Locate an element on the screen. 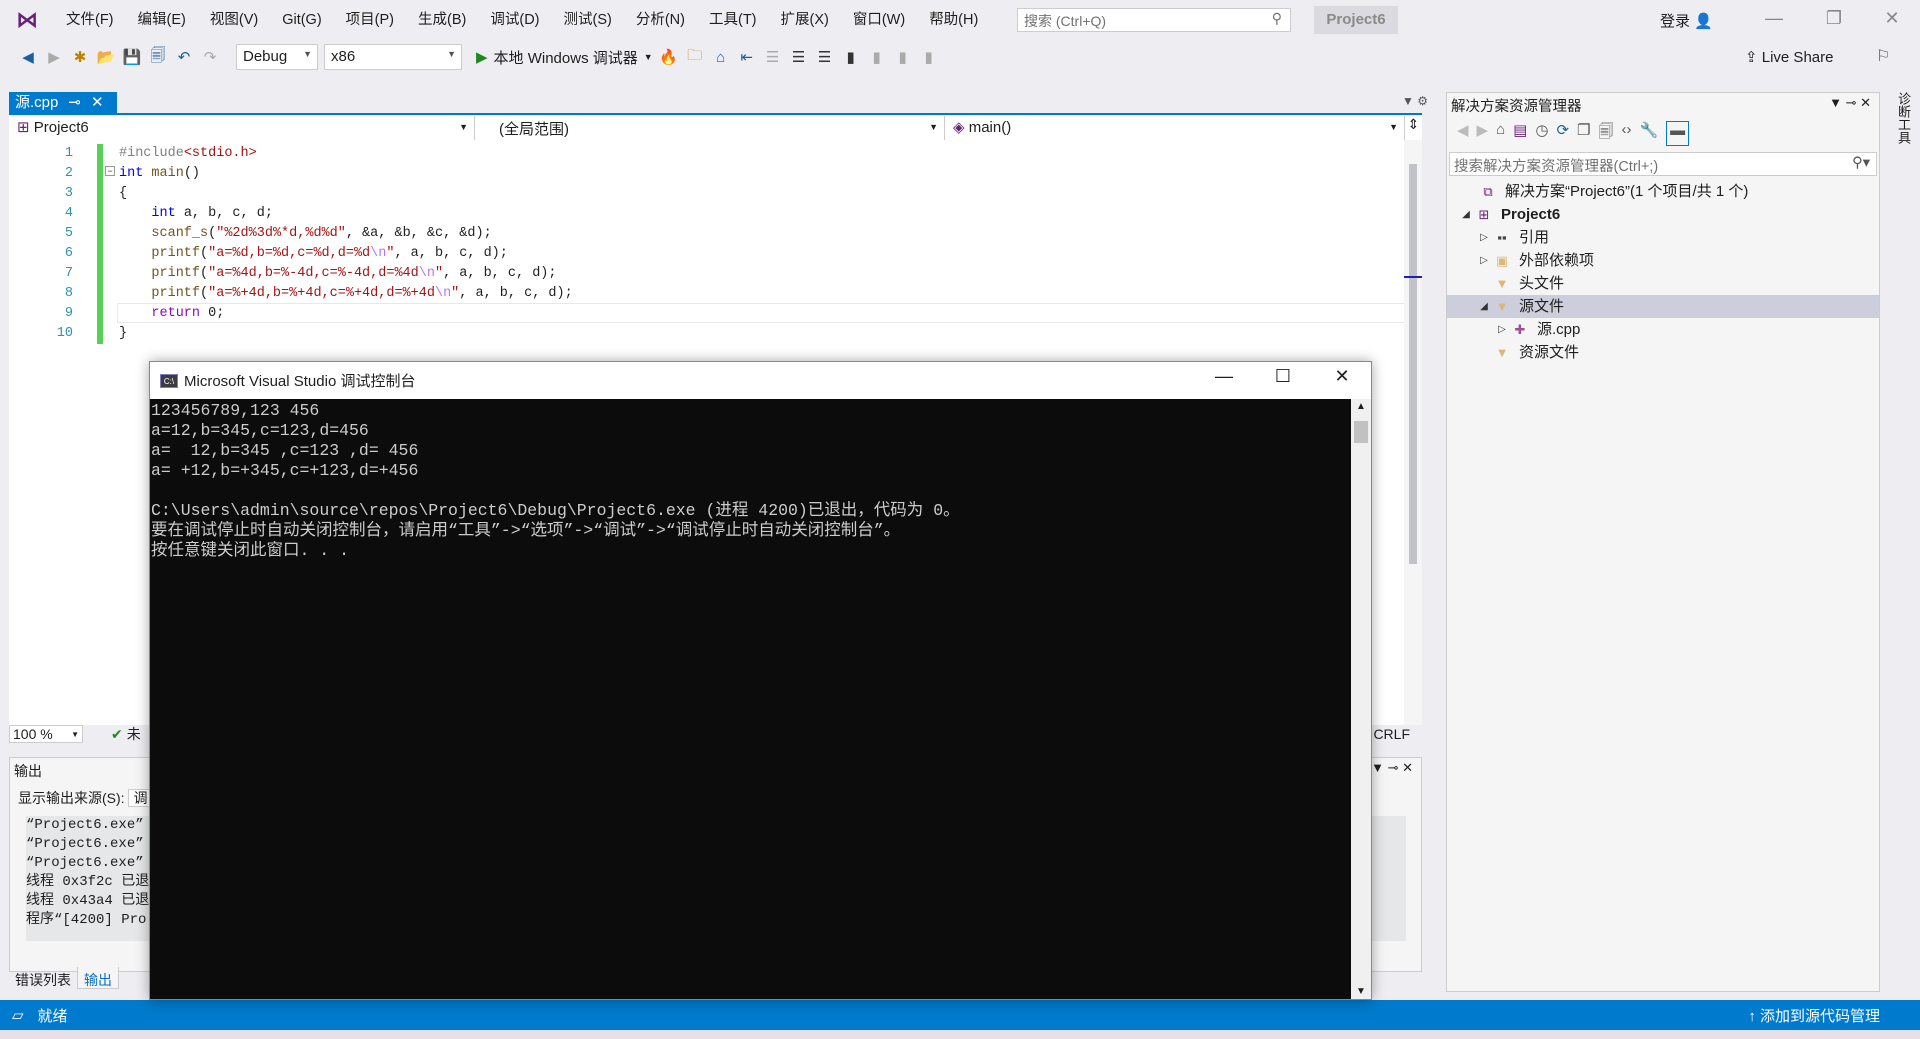 The height and width of the screenshot is (1039, 1920). platform-select: x86 ▼ is located at coordinates (393, 57).